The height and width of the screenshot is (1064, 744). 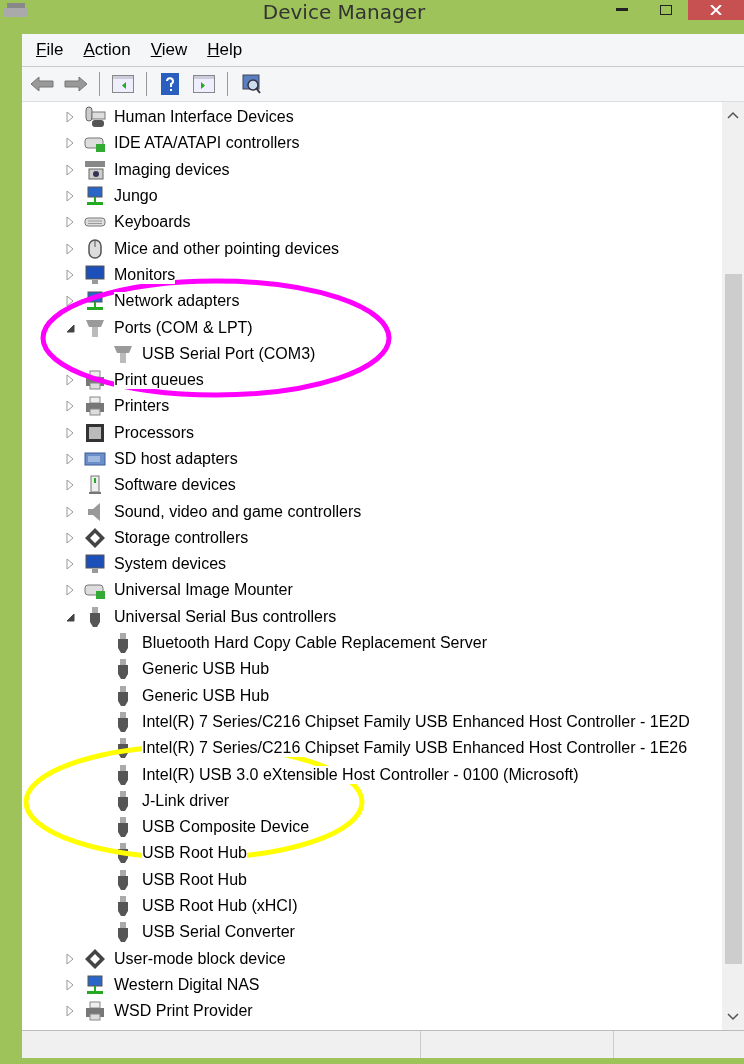 What do you see at coordinates (50, 50) in the screenshot?
I see `menu-item: File` at bounding box center [50, 50].